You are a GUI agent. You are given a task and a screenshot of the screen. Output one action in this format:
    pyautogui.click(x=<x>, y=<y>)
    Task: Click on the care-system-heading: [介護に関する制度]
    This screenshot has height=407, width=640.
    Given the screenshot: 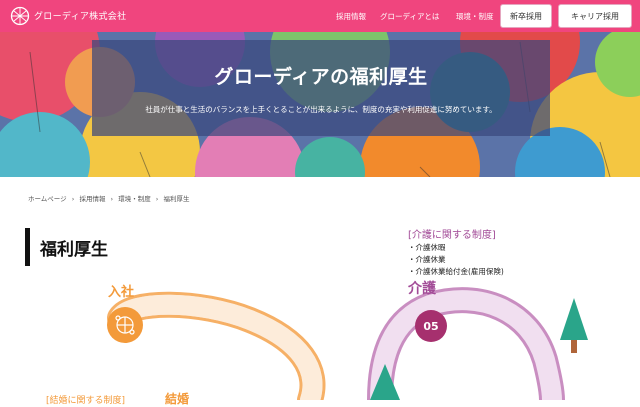 What is the action you would take?
    pyautogui.click(x=452, y=235)
    